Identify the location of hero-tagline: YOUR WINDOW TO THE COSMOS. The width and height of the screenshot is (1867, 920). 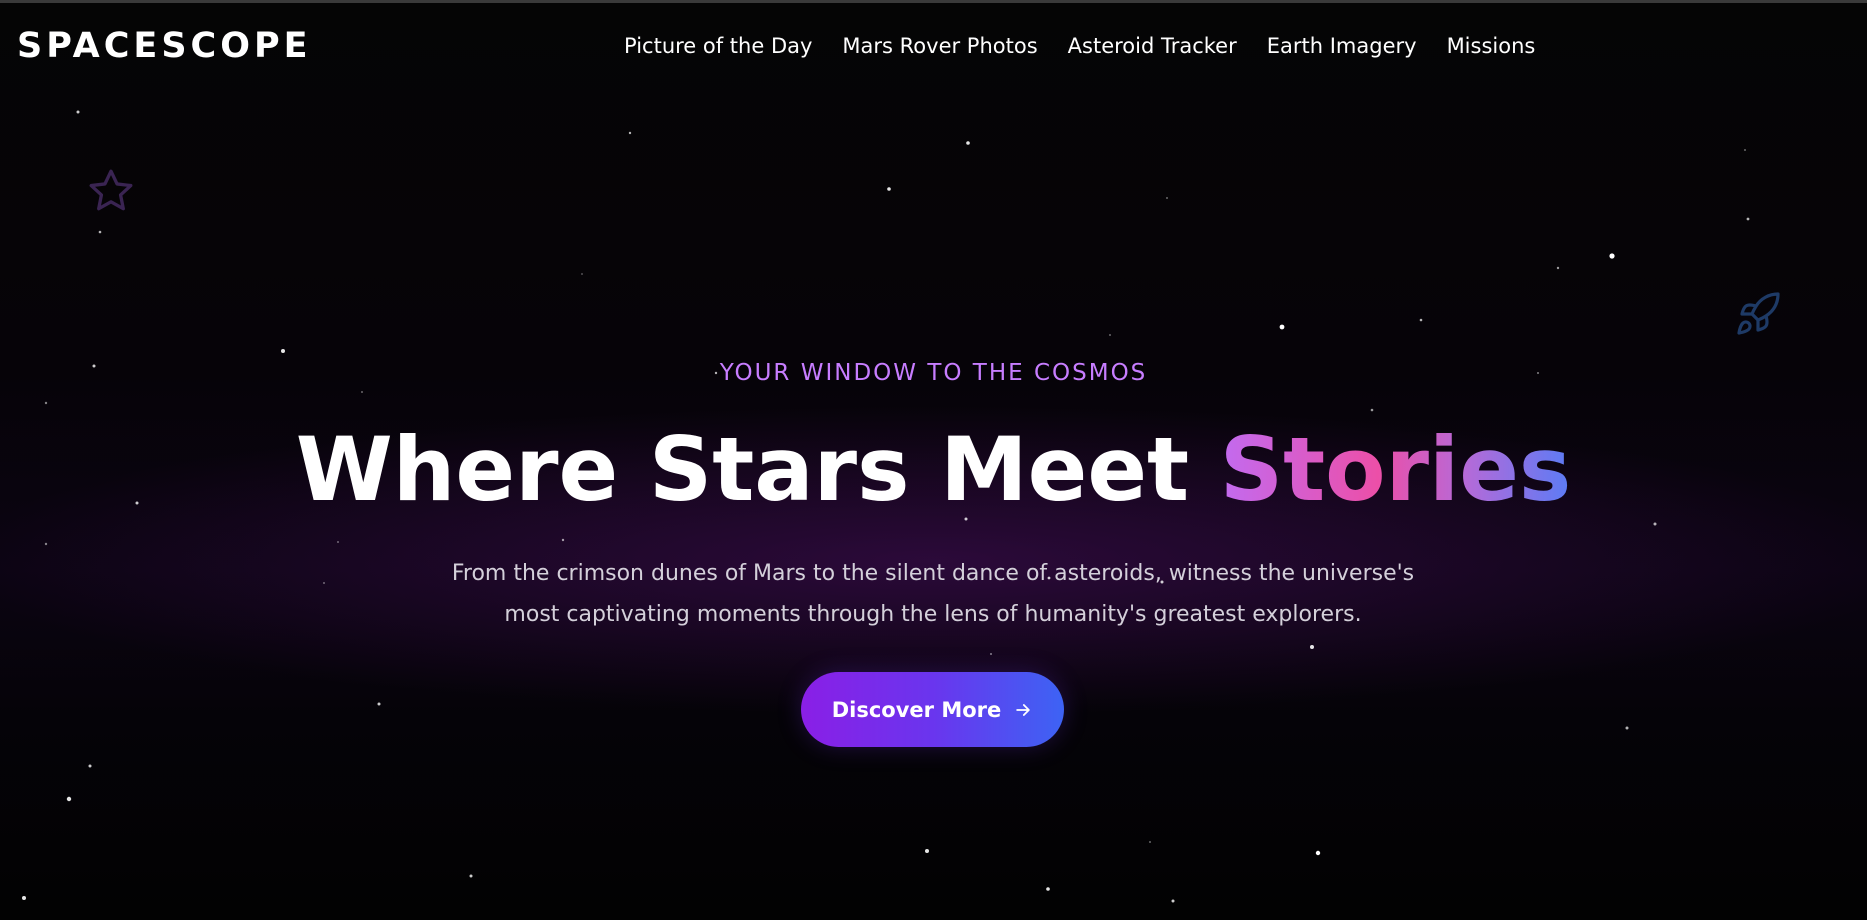
(933, 373).